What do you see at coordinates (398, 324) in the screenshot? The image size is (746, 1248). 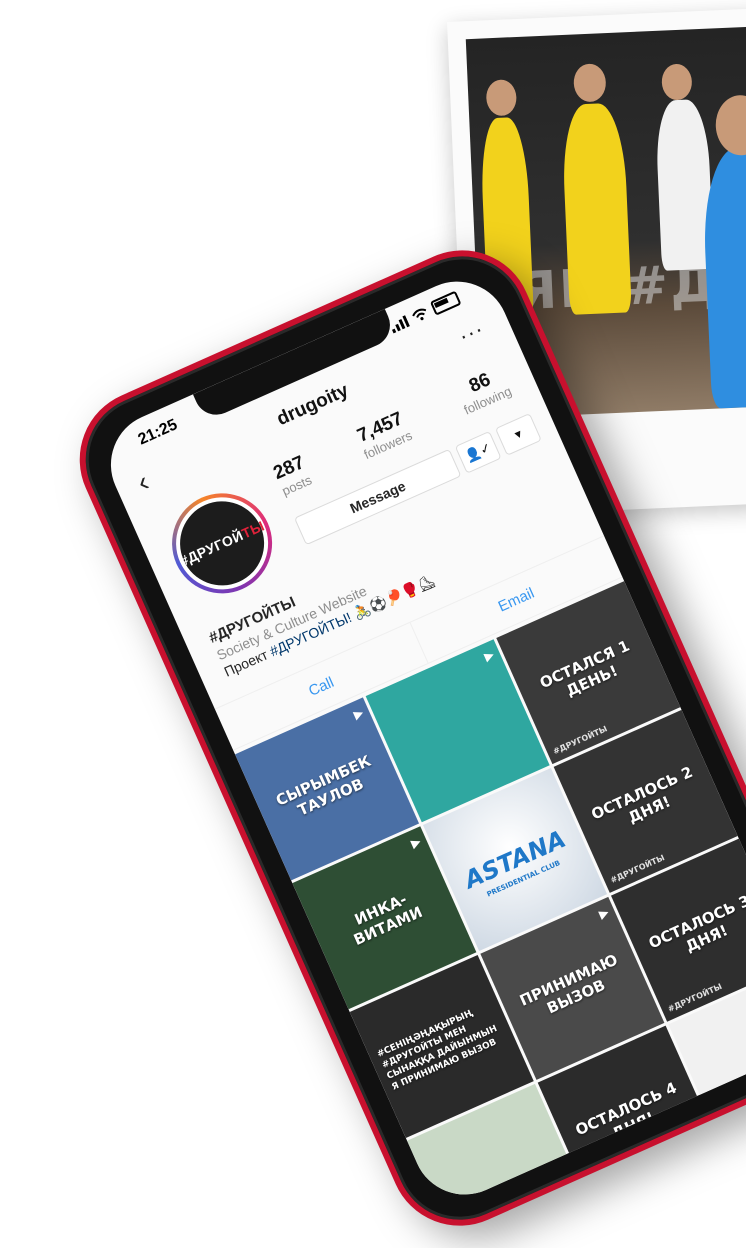 I see `signal-icon` at bounding box center [398, 324].